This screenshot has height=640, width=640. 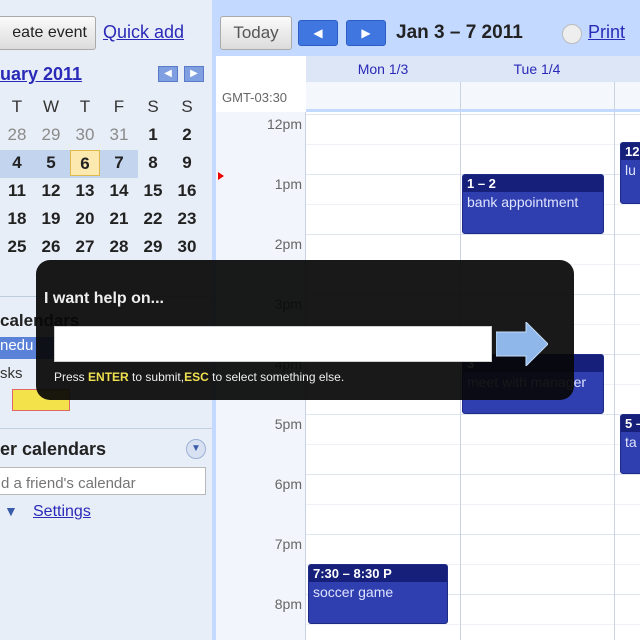 I want to click on mini-day: 15, so click(x=153, y=191).